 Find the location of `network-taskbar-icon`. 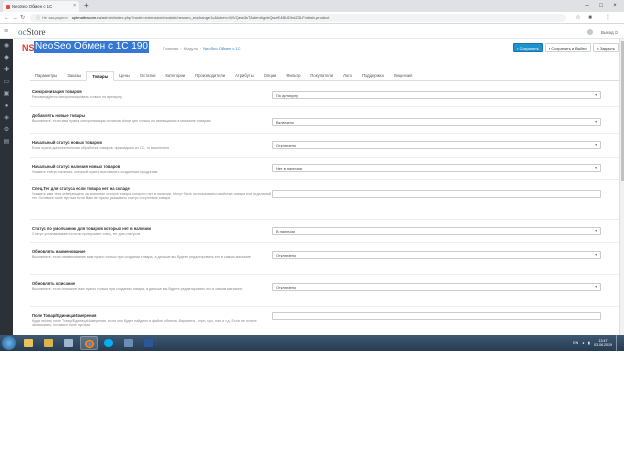

network-taskbar-icon is located at coordinates (129, 343).